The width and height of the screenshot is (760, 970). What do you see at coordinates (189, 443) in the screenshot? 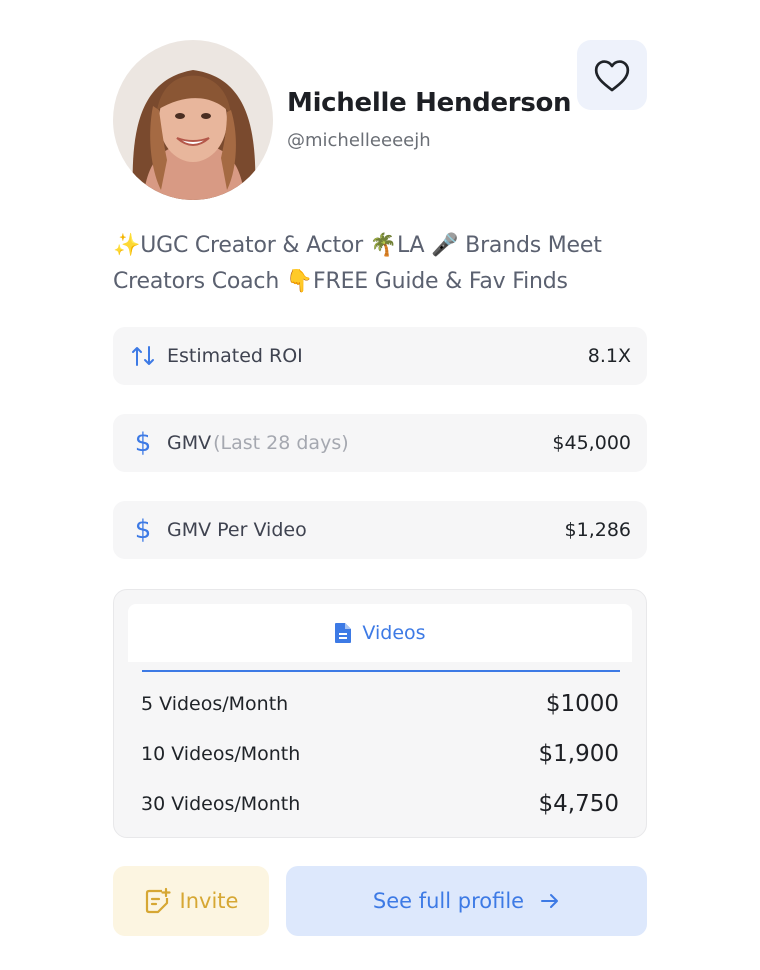
I see `stat-label: GMV` at bounding box center [189, 443].